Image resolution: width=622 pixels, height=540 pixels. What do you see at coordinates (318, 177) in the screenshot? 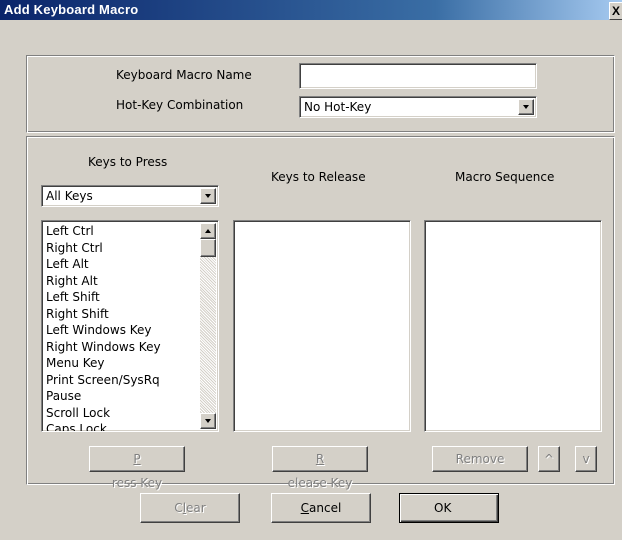
I see `keys-to-release-header: Keys to Release` at bounding box center [318, 177].